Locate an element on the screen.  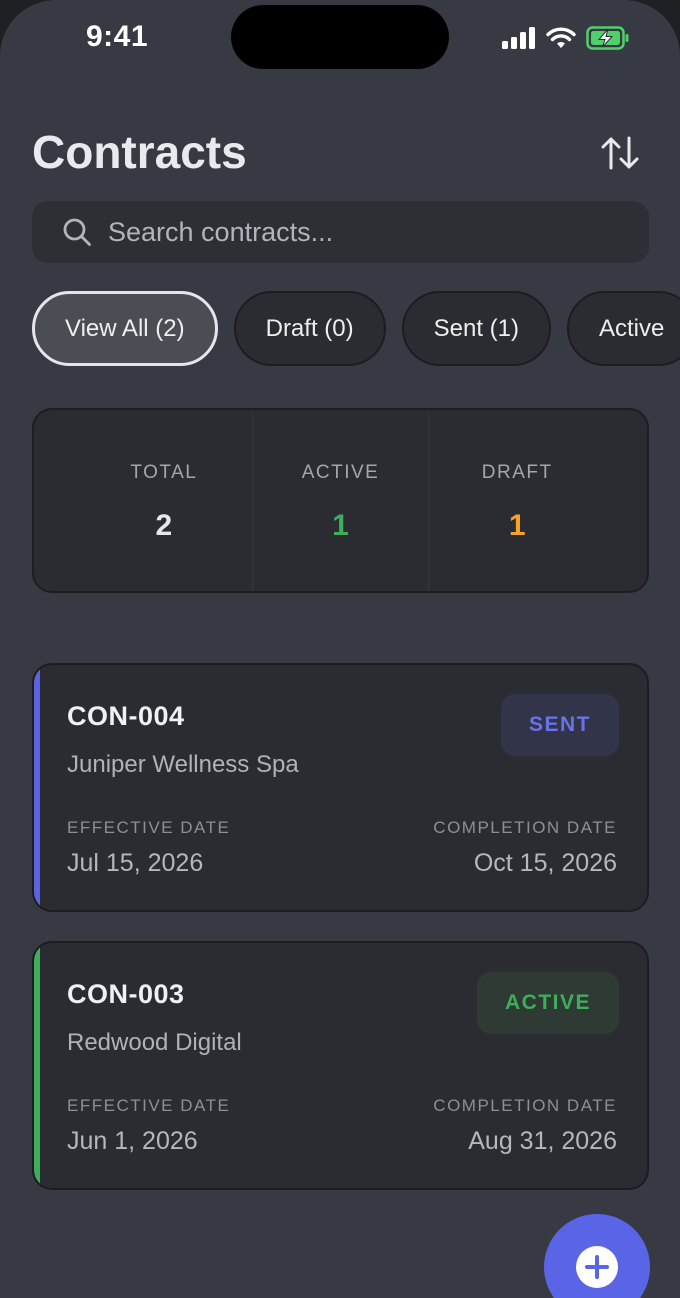
status-badge: ACTIVE is located at coordinates (547, 1003).